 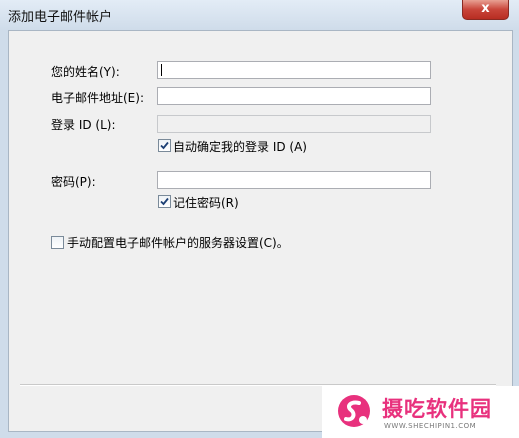 I want to click on auto-login-label: 自动确定我的登录 ID (A), so click(x=240, y=146).